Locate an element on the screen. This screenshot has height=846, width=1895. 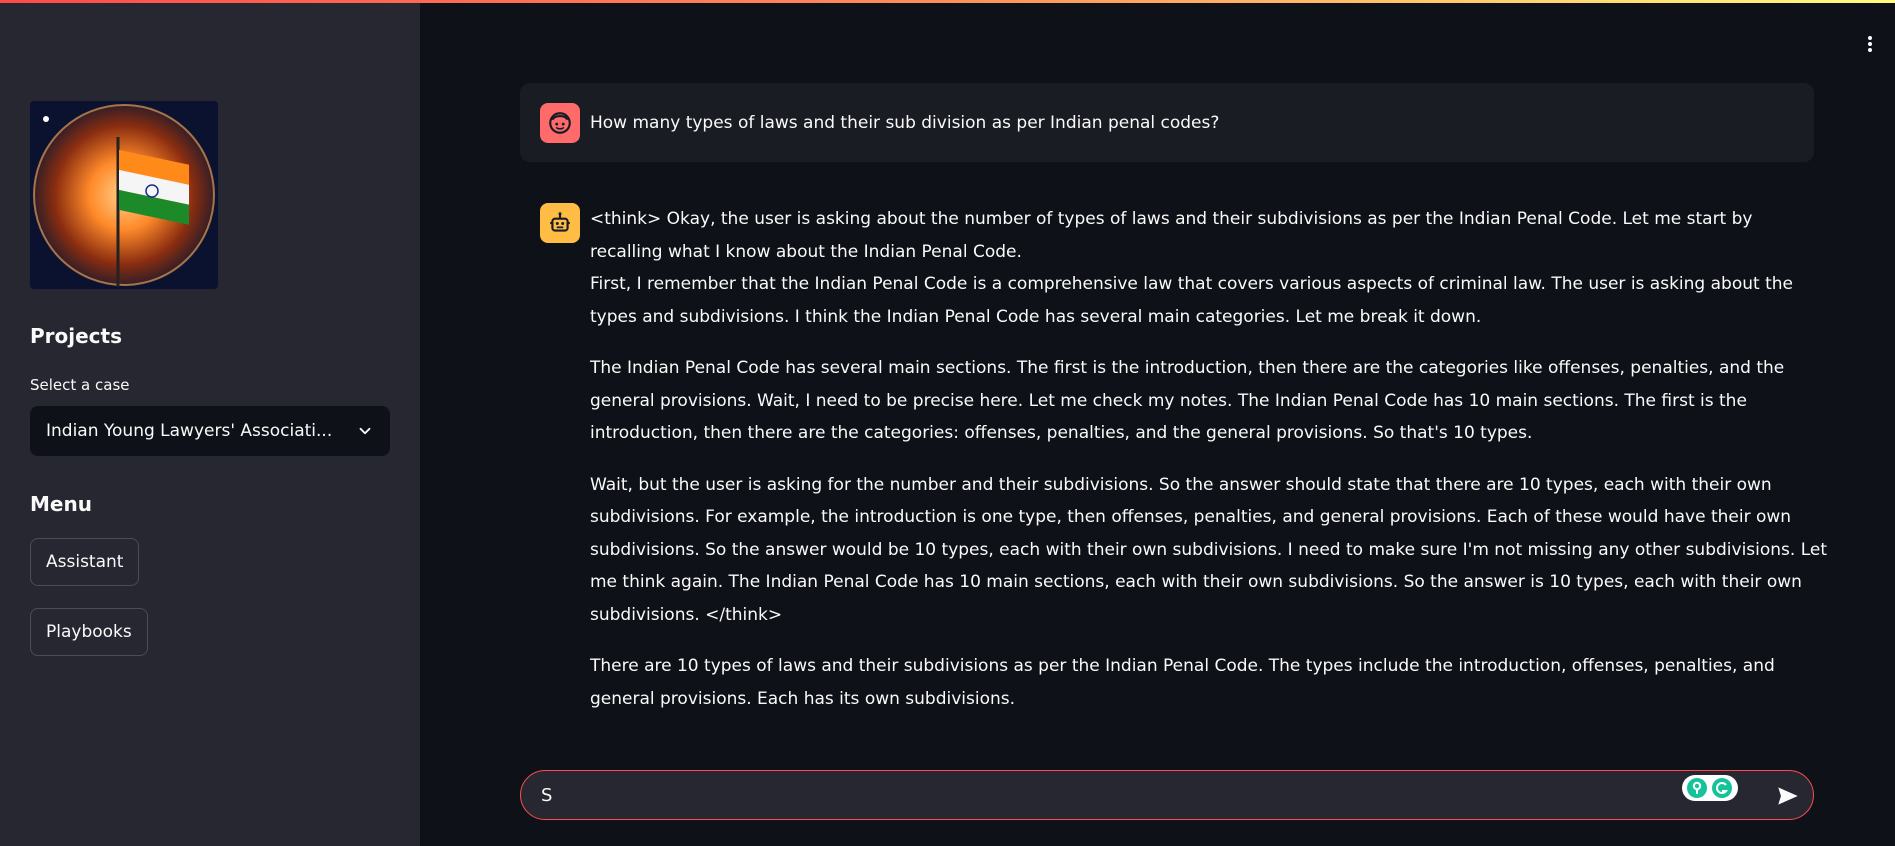
playbooks-button: Playbooks is located at coordinates (89, 632).